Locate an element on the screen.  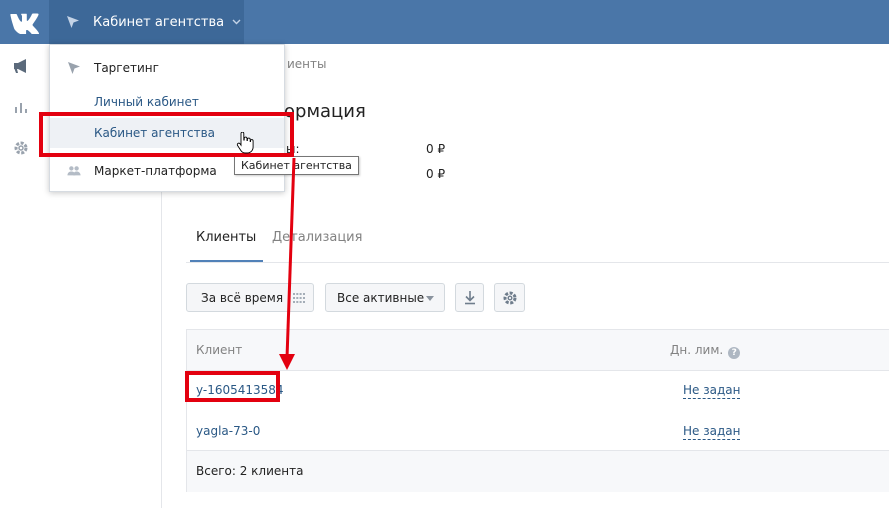
breadcrumb: иенты is located at coordinates (307, 64).